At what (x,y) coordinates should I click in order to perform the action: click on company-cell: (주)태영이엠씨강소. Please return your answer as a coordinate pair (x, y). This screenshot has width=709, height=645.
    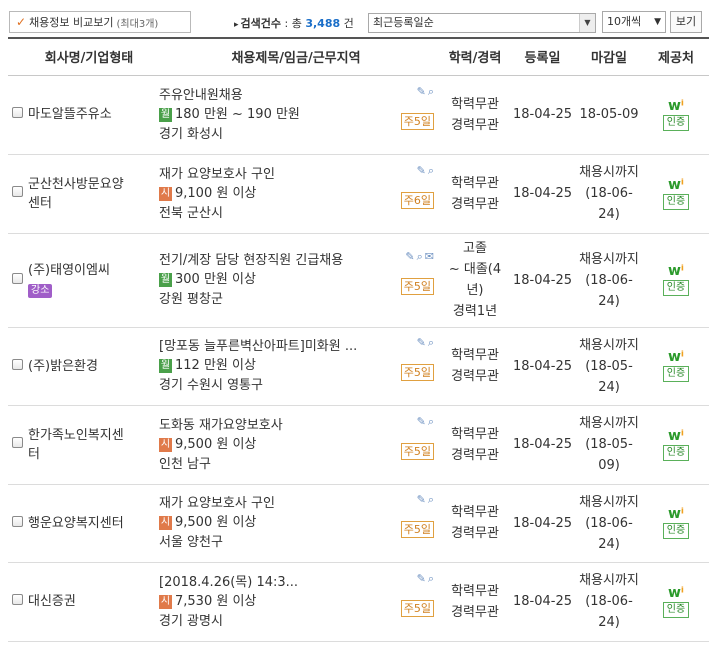
    Looking at the image, I should click on (89, 280).